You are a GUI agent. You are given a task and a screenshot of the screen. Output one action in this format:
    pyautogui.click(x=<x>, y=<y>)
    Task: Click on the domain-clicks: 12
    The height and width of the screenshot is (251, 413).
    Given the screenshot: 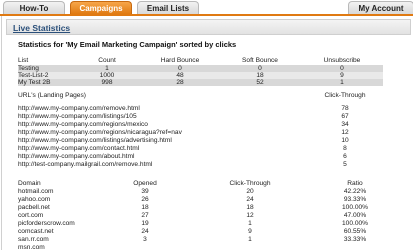 What is the action you would take?
    pyautogui.click(x=250, y=215)
    